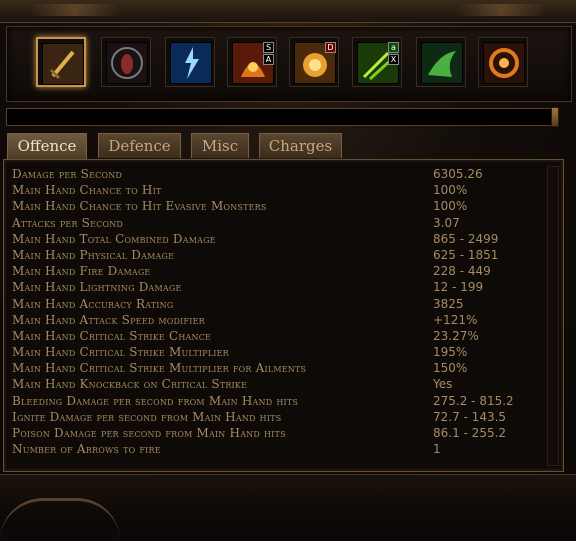 The width and height of the screenshot is (576, 541). Describe the element at coordinates (130, 384) in the screenshot. I see `stat-label: Main Hand Knockback on Critical Strike` at that location.